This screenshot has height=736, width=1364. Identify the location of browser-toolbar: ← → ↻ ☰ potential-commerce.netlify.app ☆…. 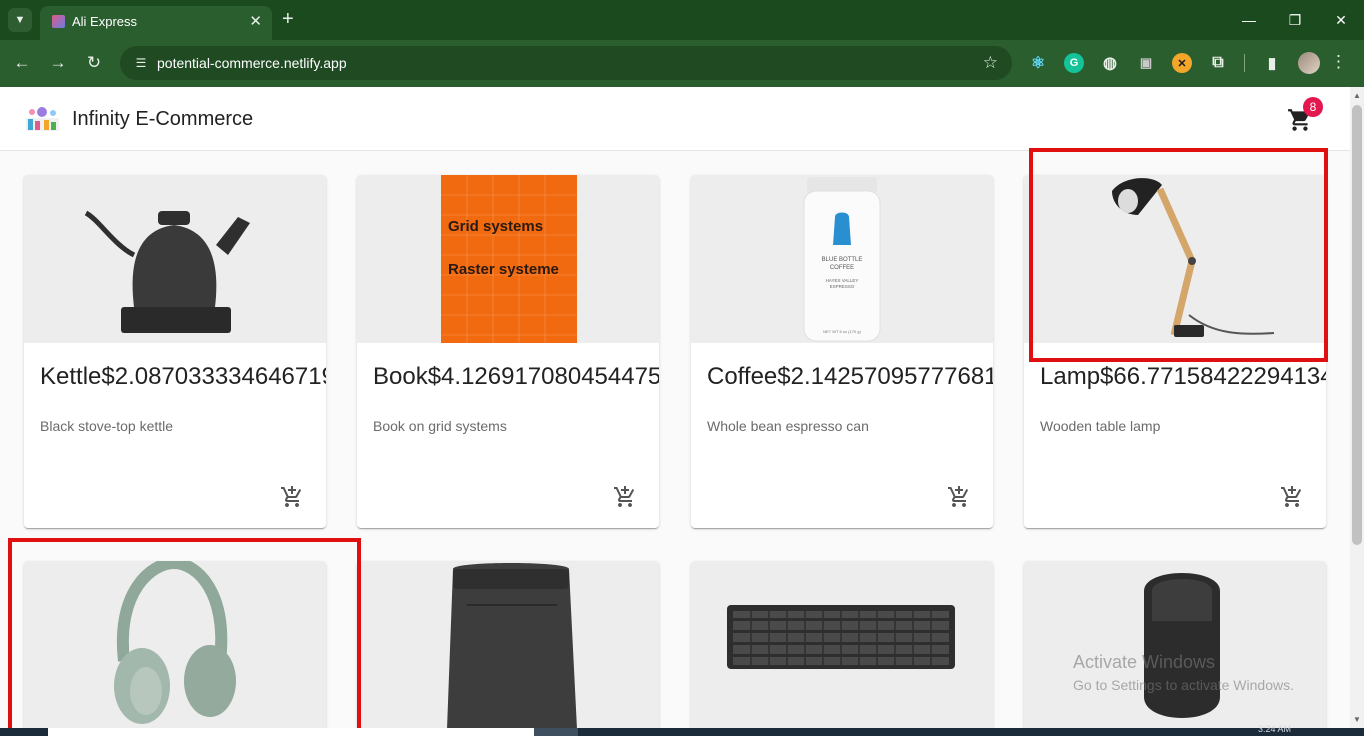
(682, 63).